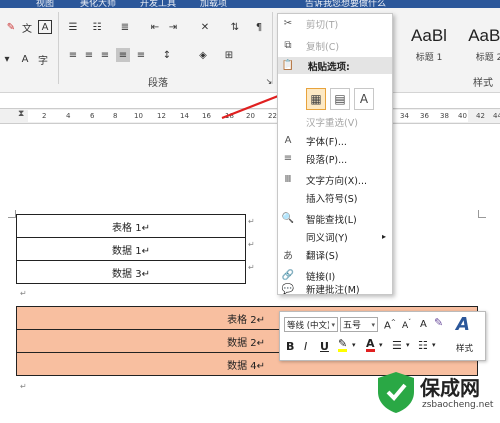  I want to click on watermark-logo: 保成网 zsbaocheng.net, so click(434, 394).